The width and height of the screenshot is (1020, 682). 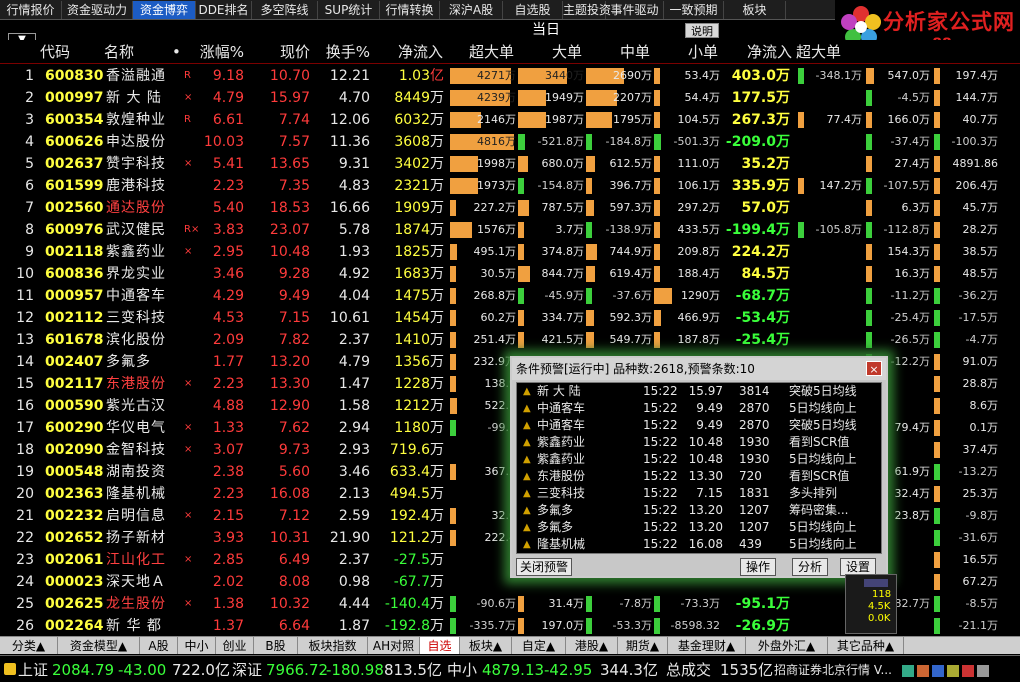 What do you see at coordinates (471, 10) in the screenshot?
I see `top-menu-item: 深沪A股` at bounding box center [471, 10].